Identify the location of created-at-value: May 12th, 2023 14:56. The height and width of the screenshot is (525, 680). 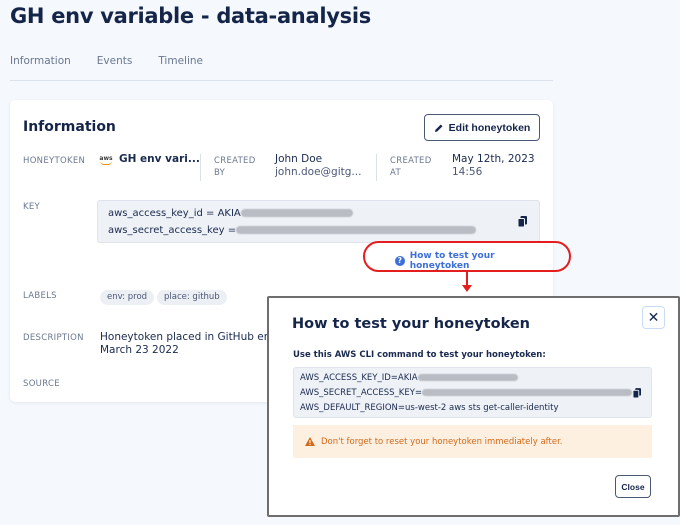
(493, 166).